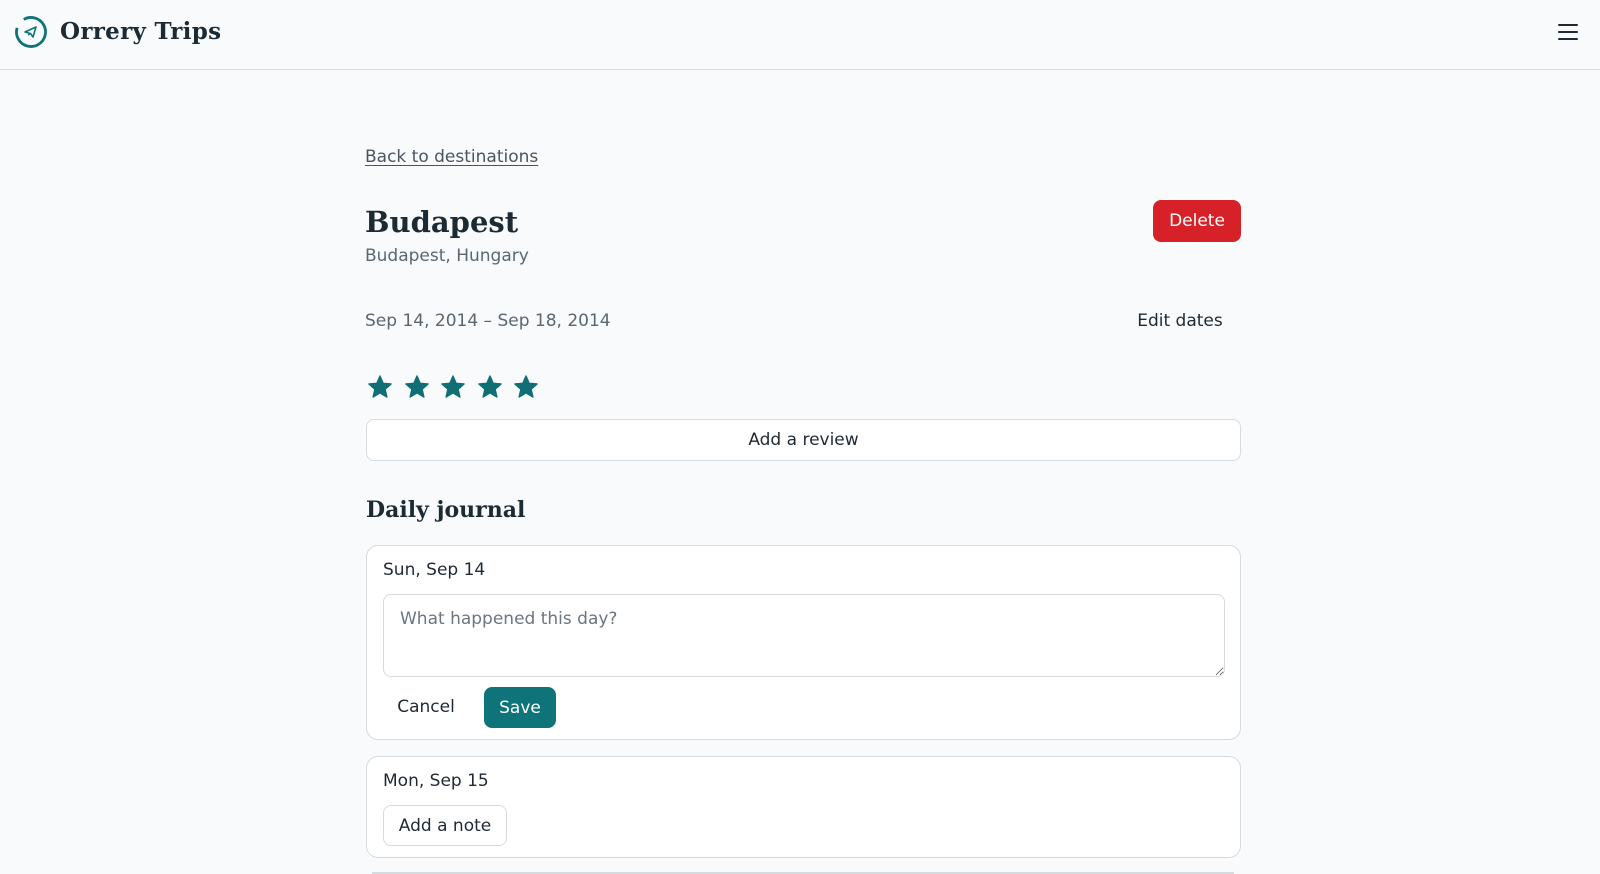 The width and height of the screenshot is (1600, 874). I want to click on destination-title: Budapest, so click(442, 222).